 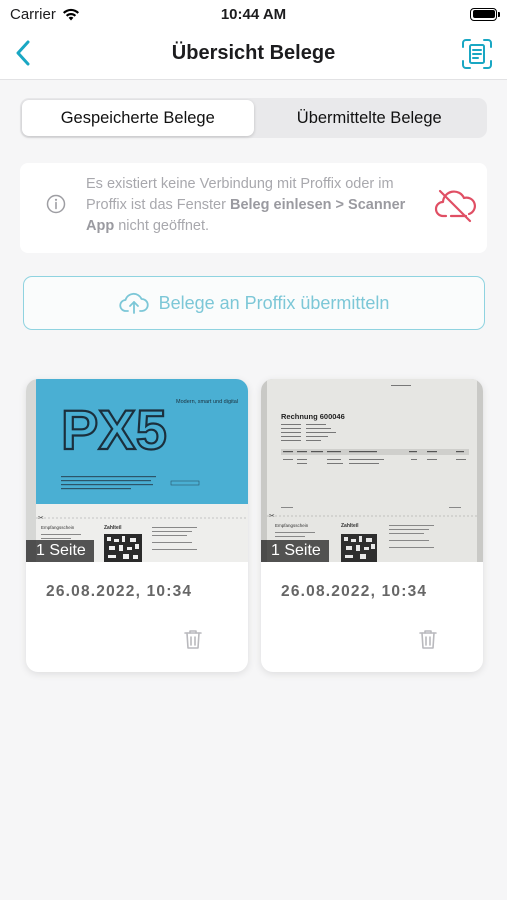 What do you see at coordinates (253, 14) in the screenshot?
I see `status-bar: Carrier 10:44 AM` at bounding box center [253, 14].